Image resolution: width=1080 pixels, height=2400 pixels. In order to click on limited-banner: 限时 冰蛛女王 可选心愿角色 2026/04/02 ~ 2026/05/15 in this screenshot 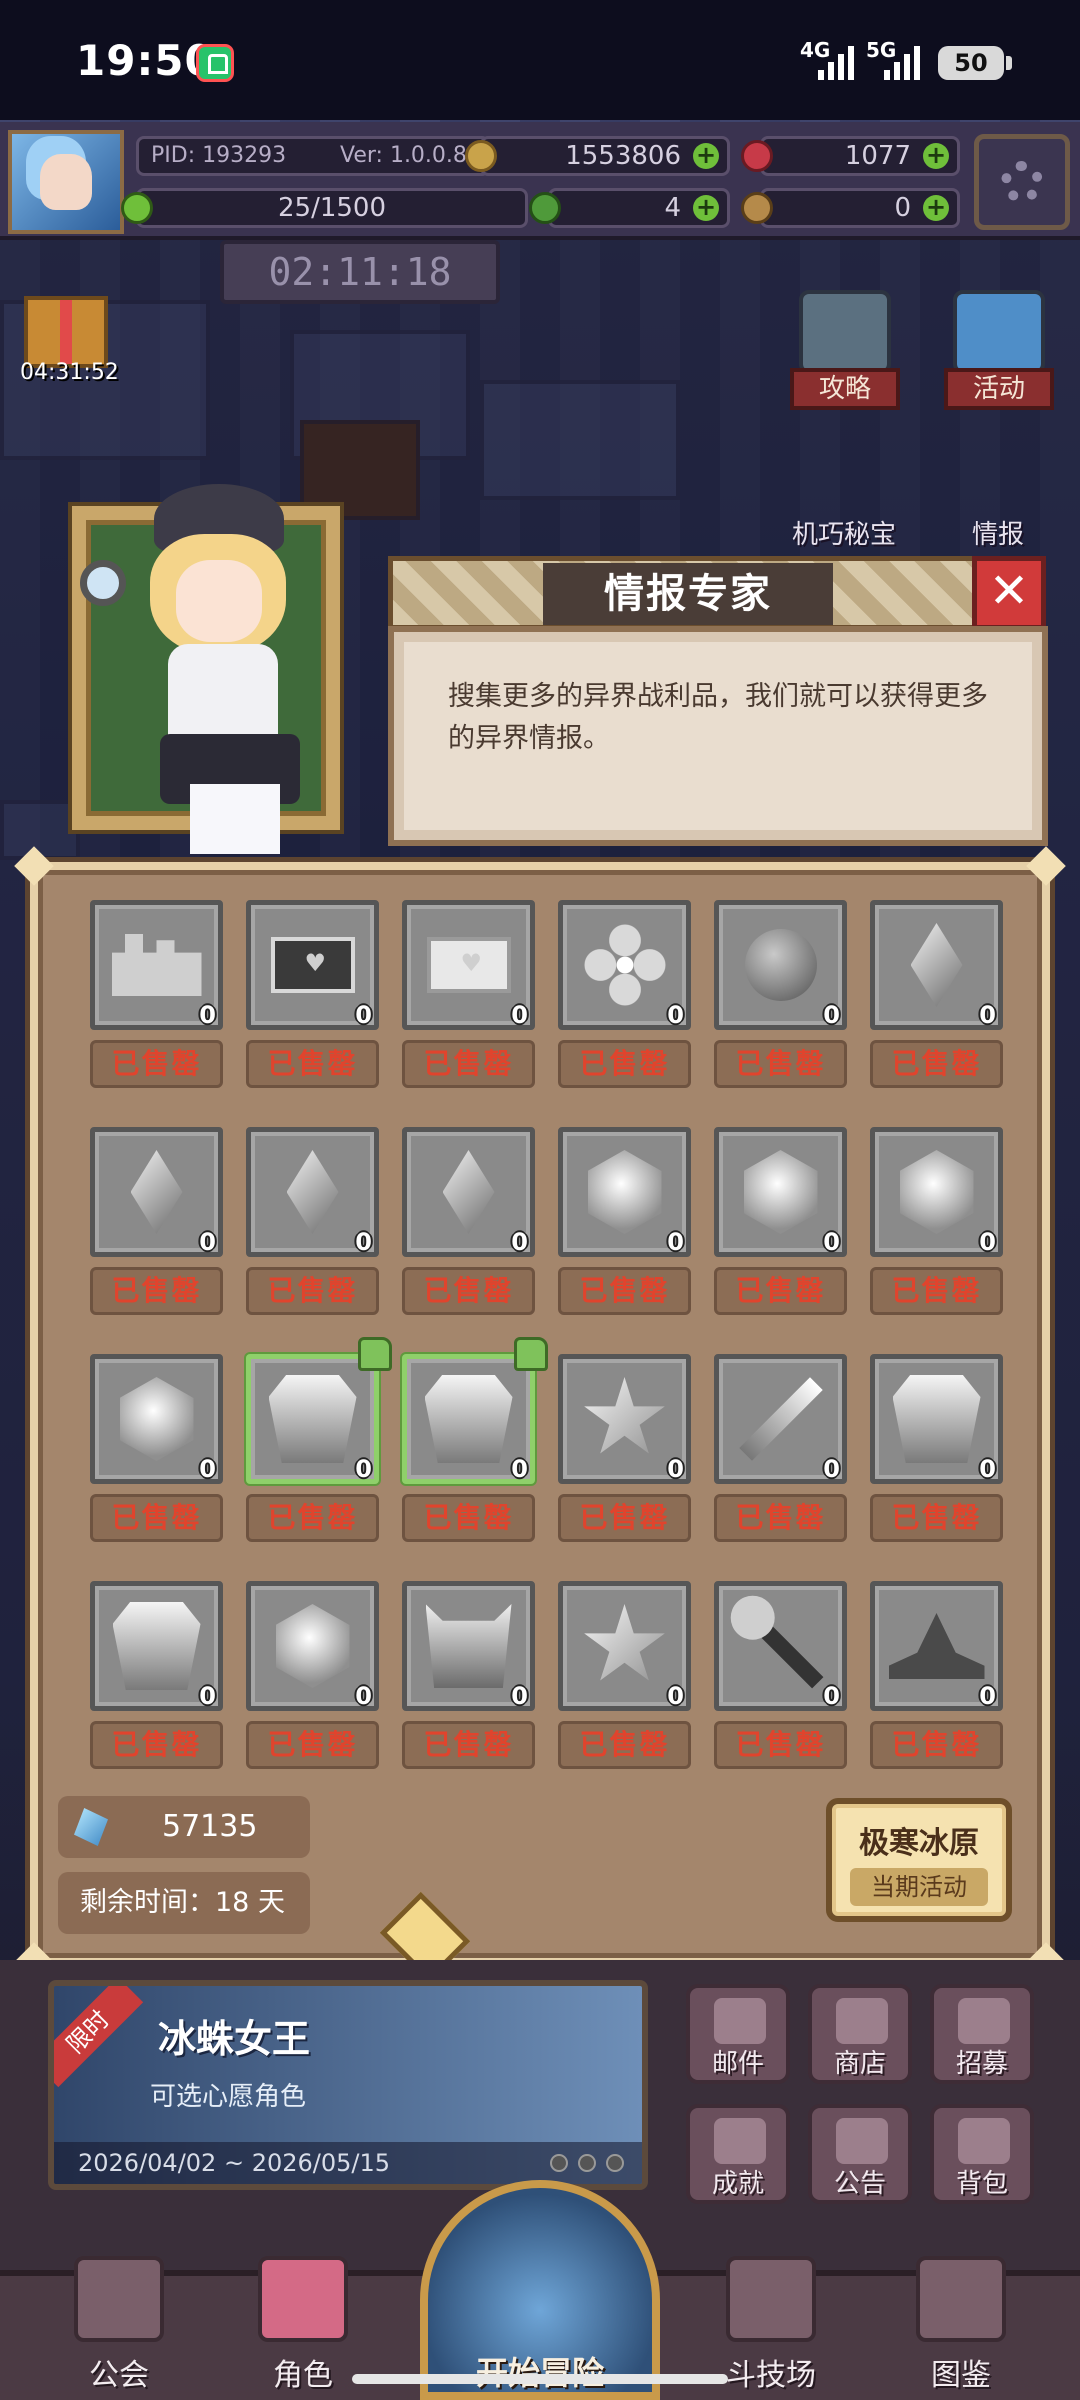, I will do `click(348, 2085)`.